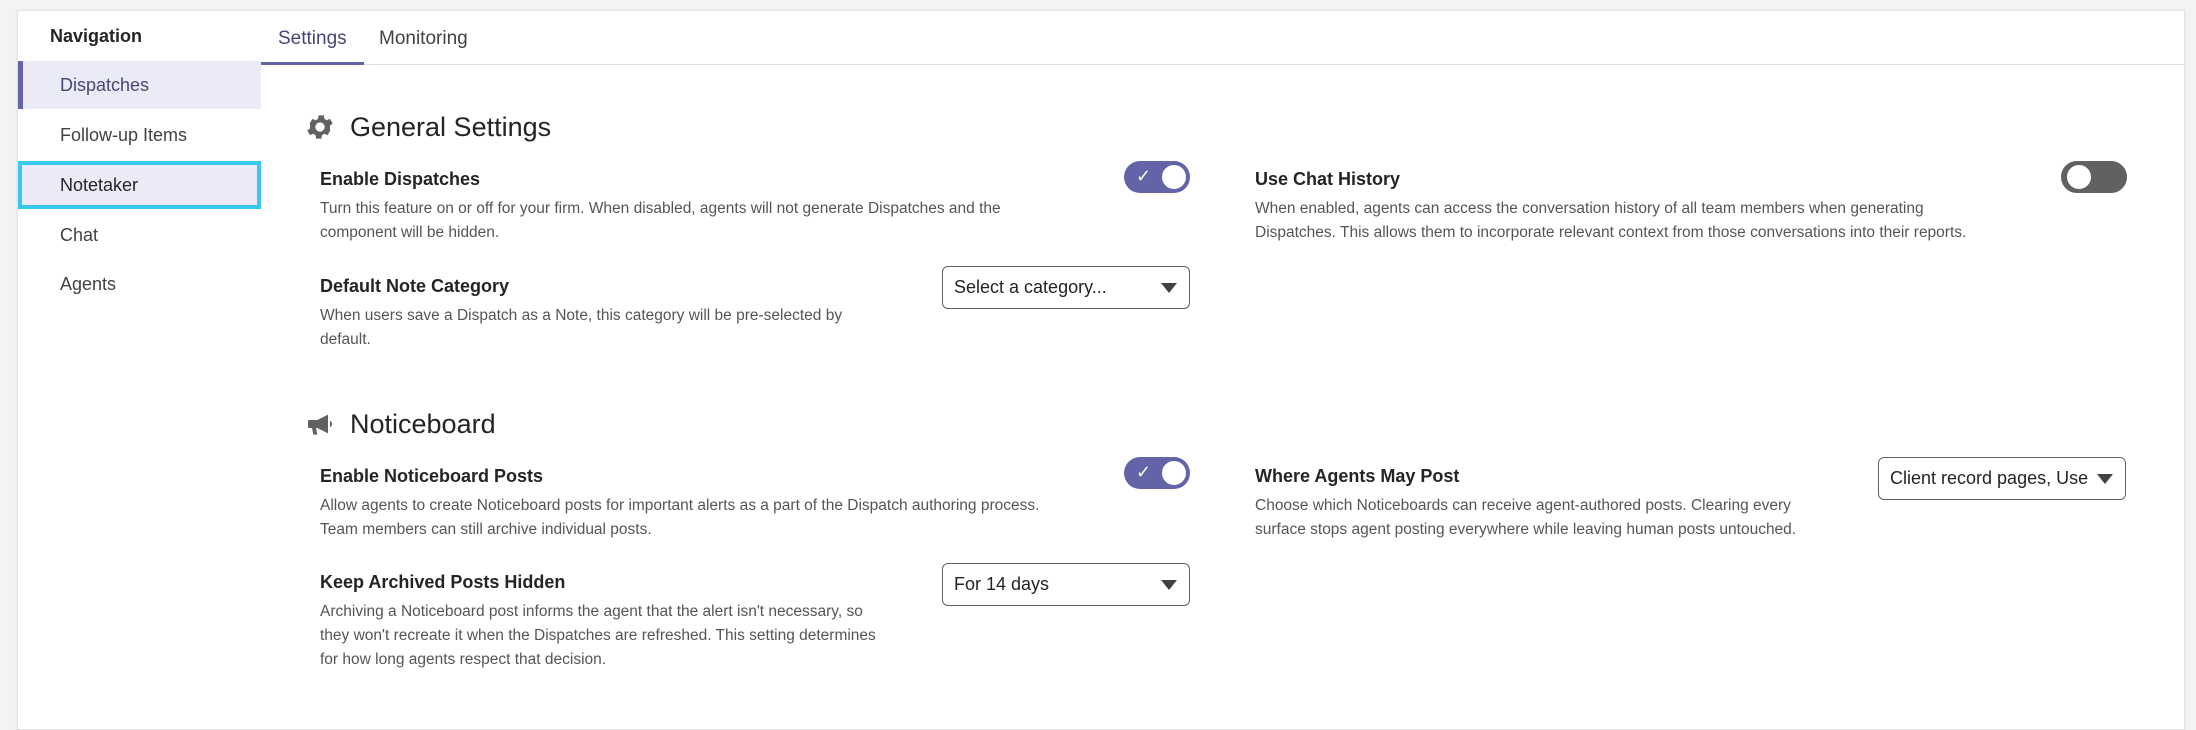  What do you see at coordinates (320, 127) in the screenshot?
I see `gear-icon` at bounding box center [320, 127].